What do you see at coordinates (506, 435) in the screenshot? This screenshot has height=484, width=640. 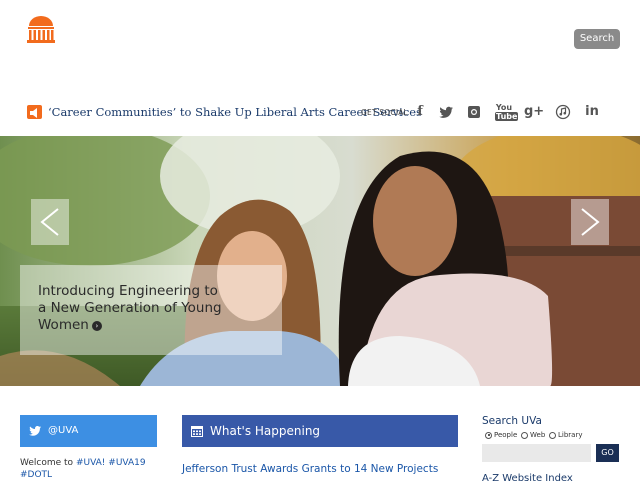 I see `radio-label: People` at bounding box center [506, 435].